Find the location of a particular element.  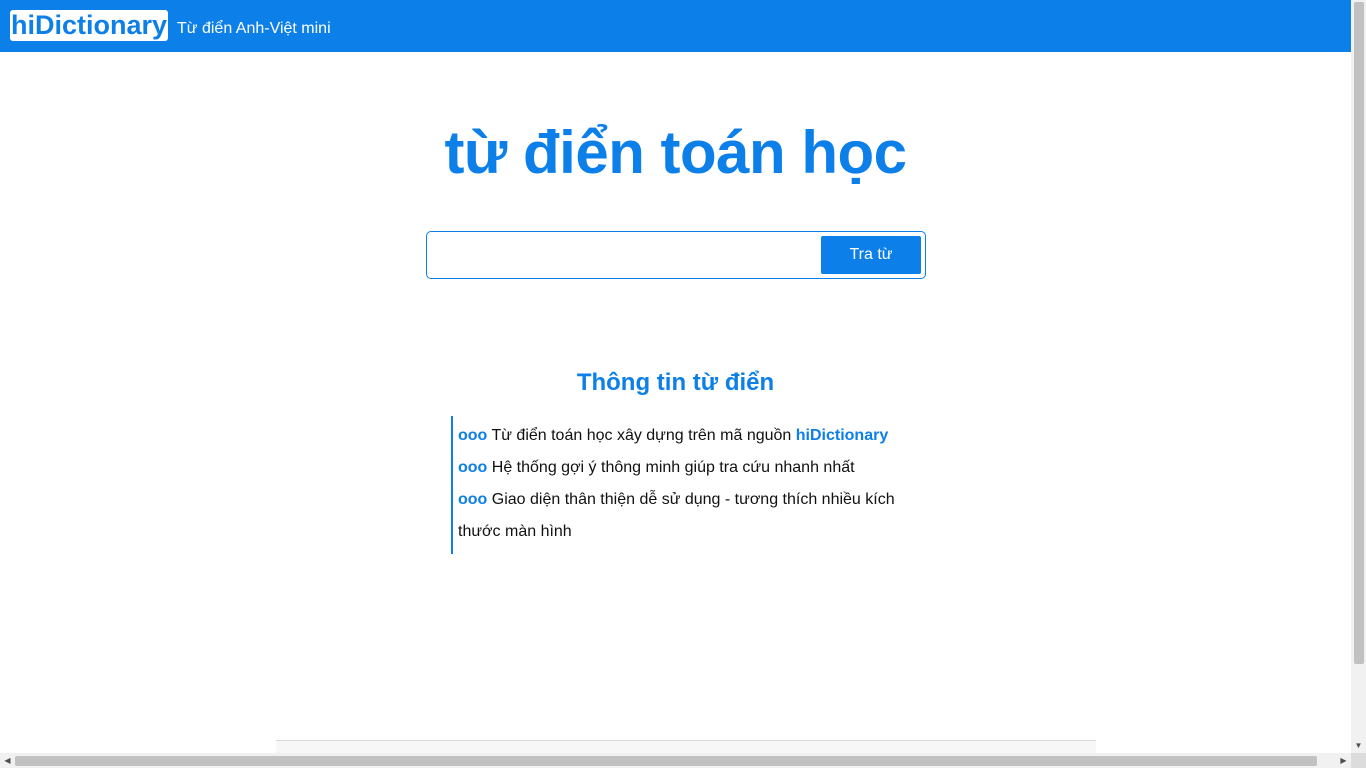

vertical-scrollbar: ▲ ▼ is located at coordinates (1358, 376).